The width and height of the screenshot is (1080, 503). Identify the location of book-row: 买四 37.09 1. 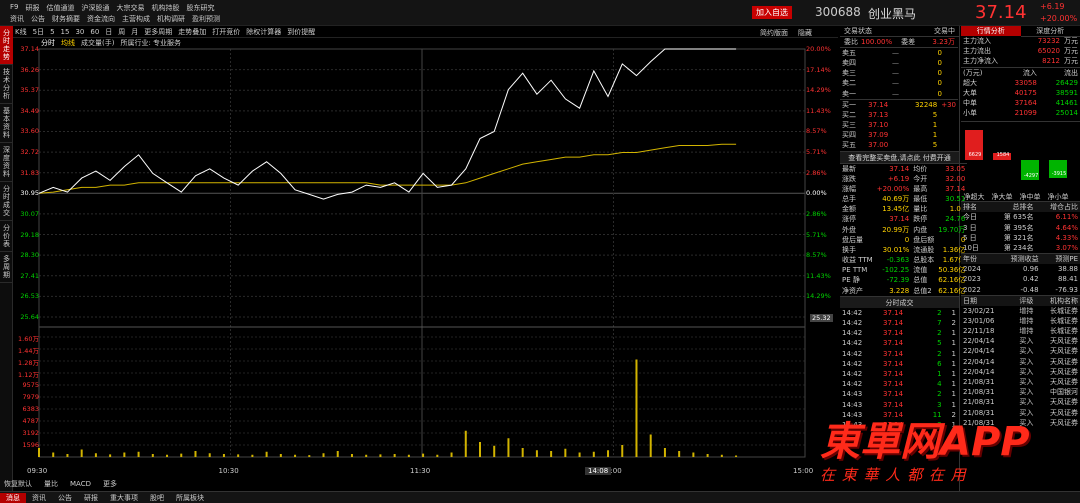
(899, 135).